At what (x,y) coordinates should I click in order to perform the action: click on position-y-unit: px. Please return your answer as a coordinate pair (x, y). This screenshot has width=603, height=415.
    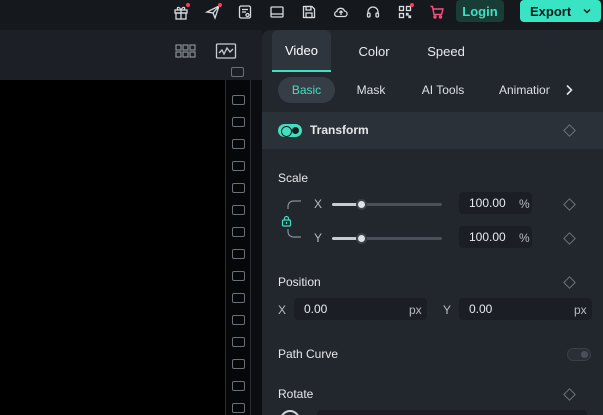
    Looking at the image, I should click on (580, 310).